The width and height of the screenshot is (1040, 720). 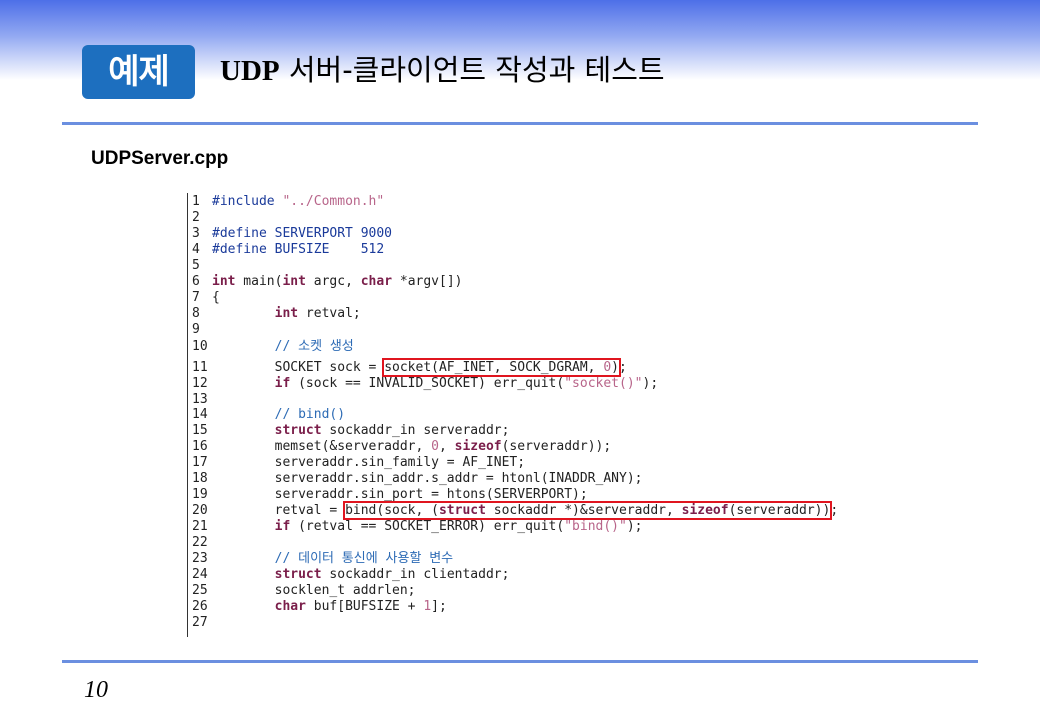 I want to click on line-number: 4, so click(x=196, y=249).